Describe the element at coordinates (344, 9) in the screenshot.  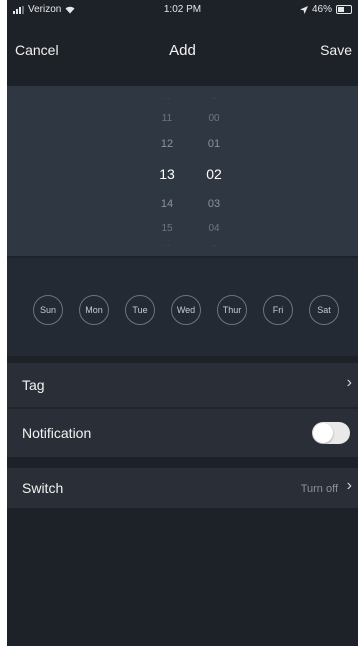
I see `battery-icon` at that location.